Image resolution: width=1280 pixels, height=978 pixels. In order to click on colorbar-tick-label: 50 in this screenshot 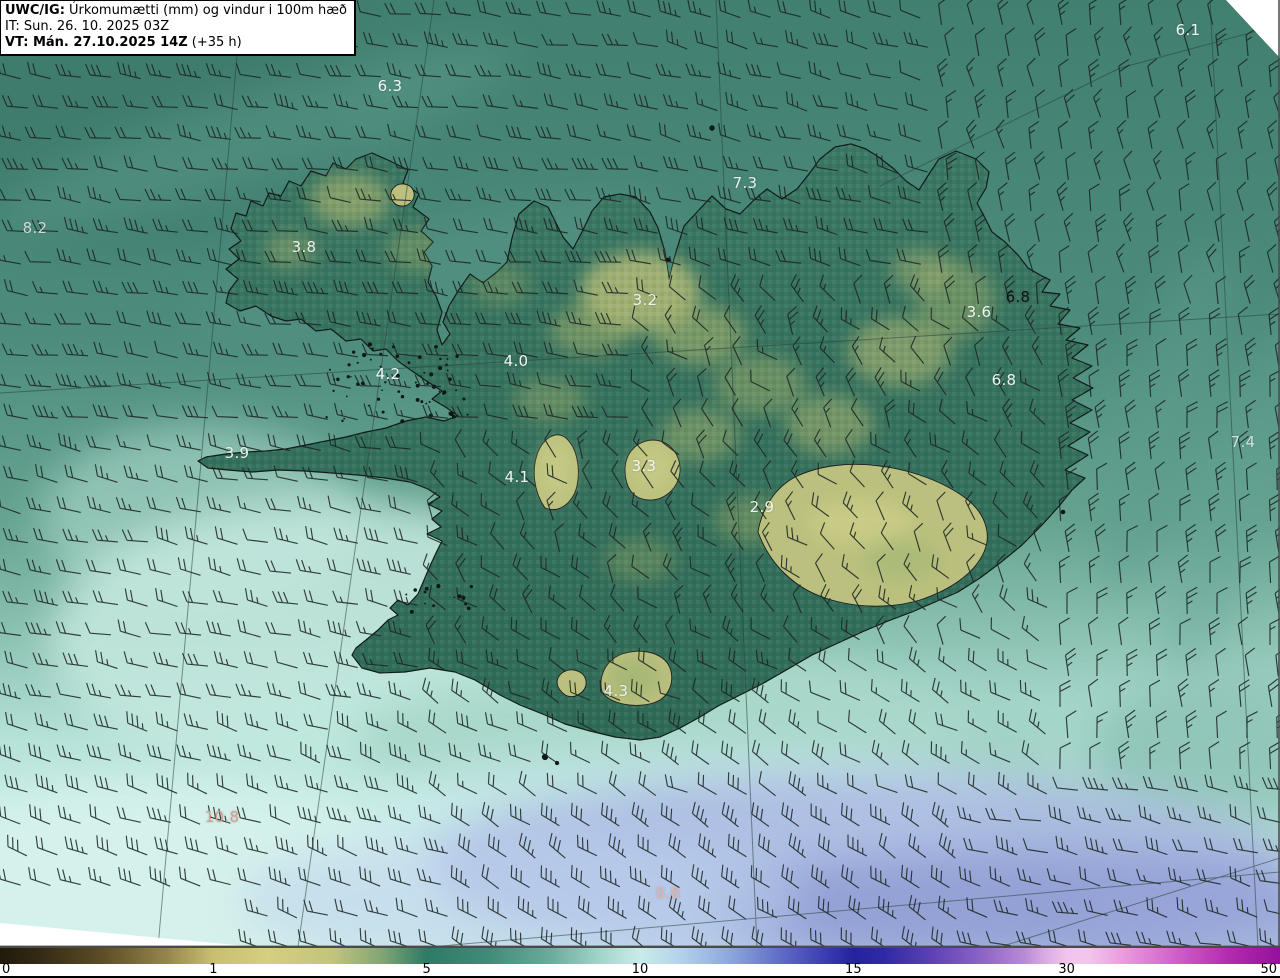, I will do `click(1268, 969)`.